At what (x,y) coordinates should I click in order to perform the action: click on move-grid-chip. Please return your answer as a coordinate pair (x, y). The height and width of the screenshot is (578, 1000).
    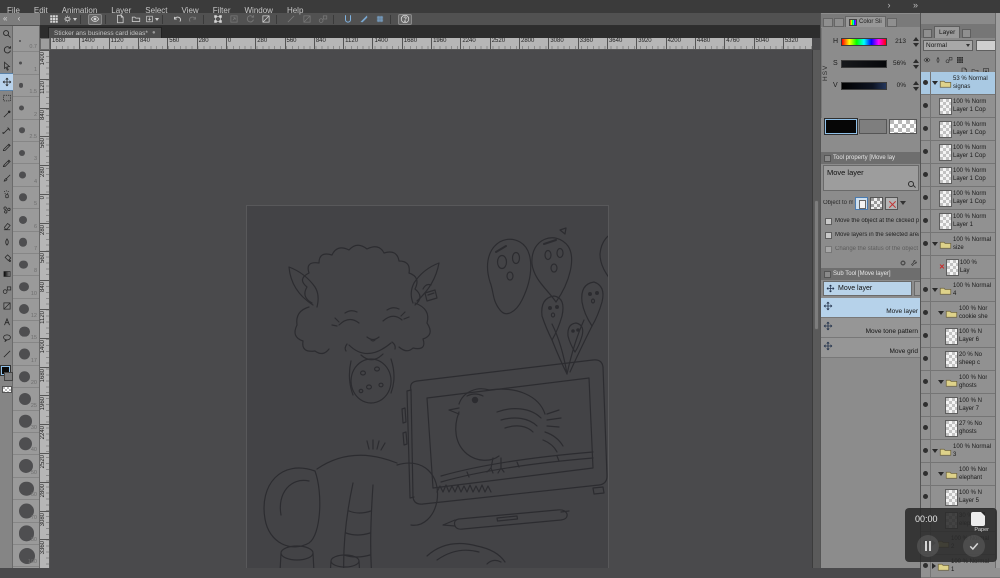
    Looking at the image, I should click on (891, 203).